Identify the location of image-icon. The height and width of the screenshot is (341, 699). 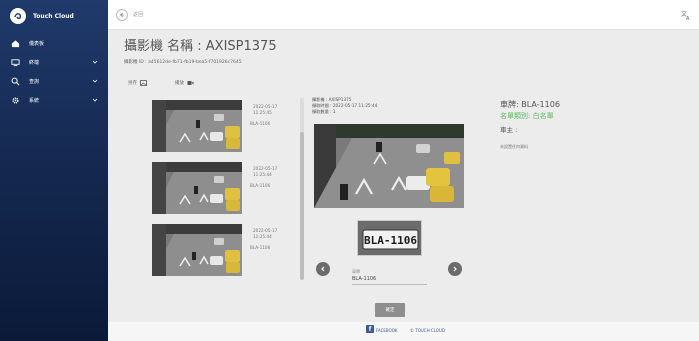
(143, 83).